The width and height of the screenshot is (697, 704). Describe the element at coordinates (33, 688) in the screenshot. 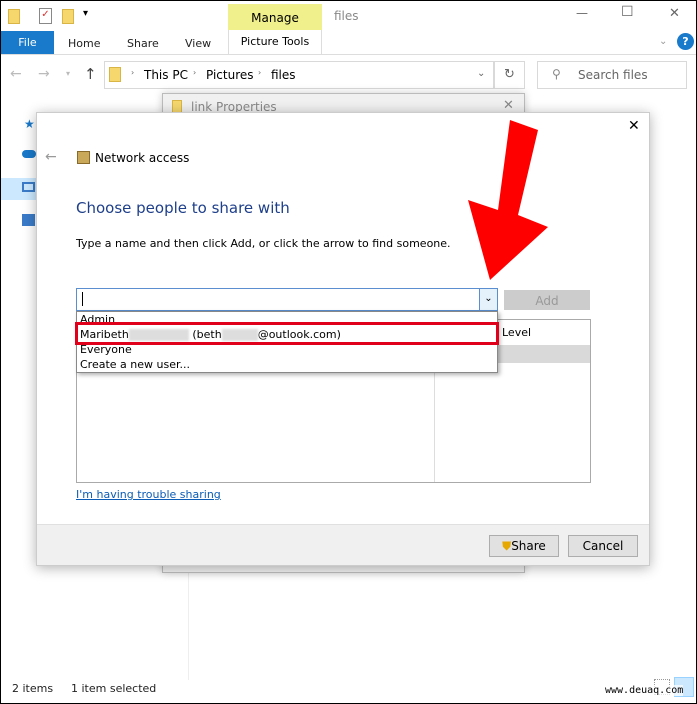

I see `status-item-count: 2 items` at that location.